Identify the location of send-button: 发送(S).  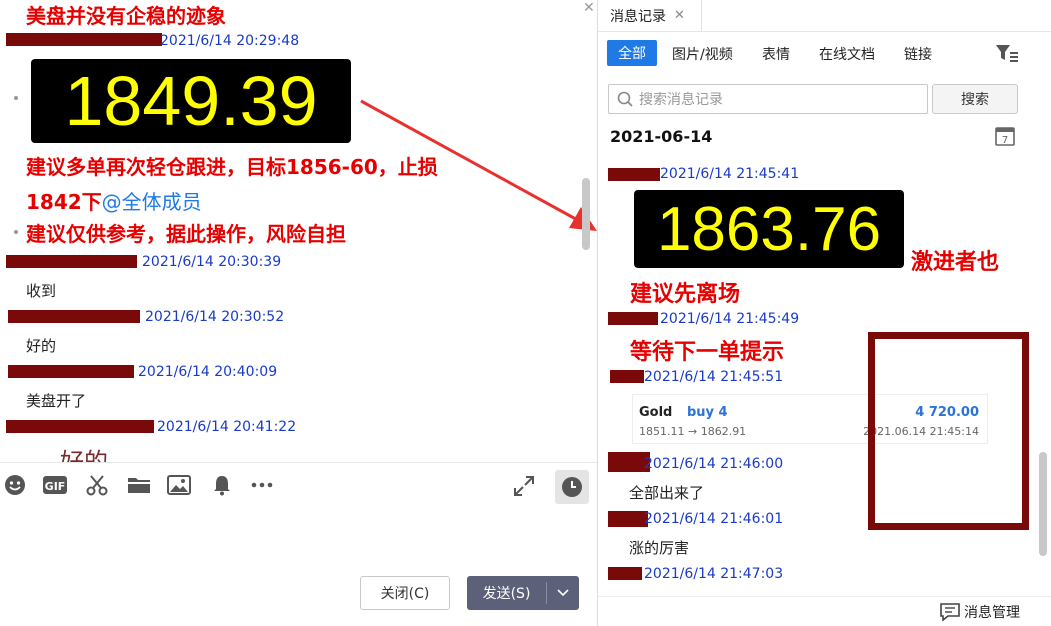
(523, 593).